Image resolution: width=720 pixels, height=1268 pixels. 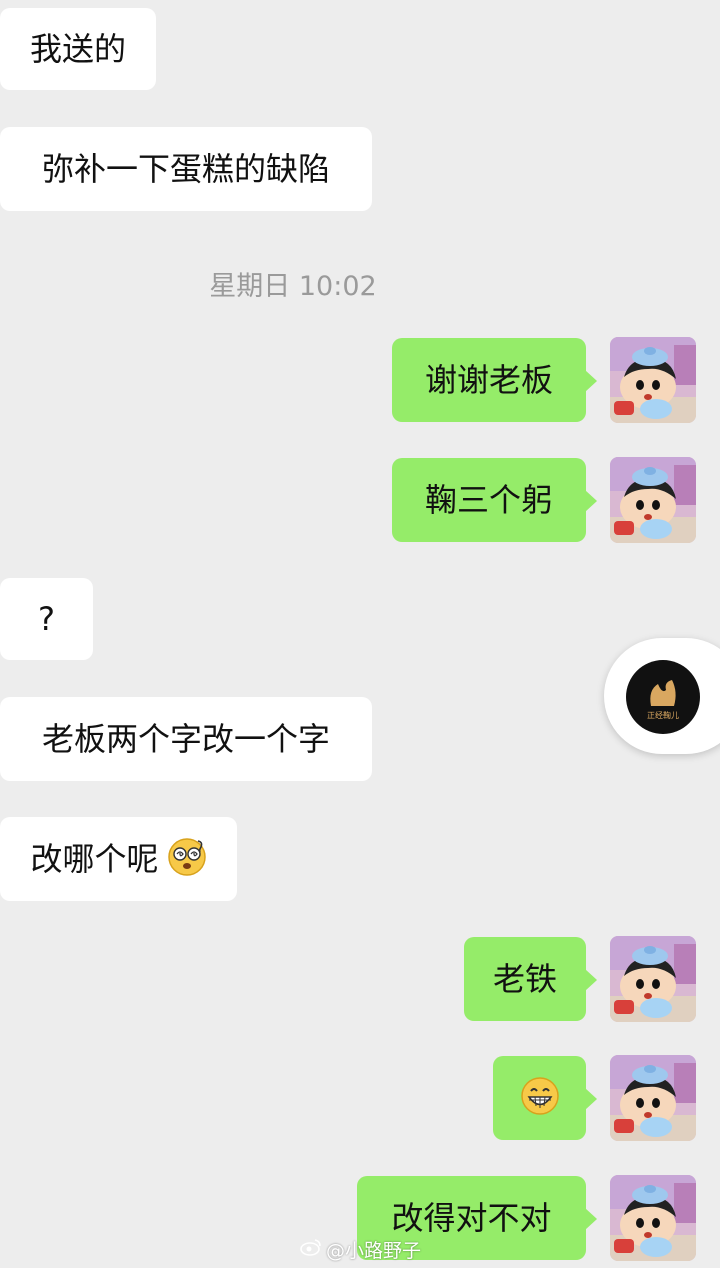 I want to click on watermark: @小路野子, so click(x=360, y=1249).